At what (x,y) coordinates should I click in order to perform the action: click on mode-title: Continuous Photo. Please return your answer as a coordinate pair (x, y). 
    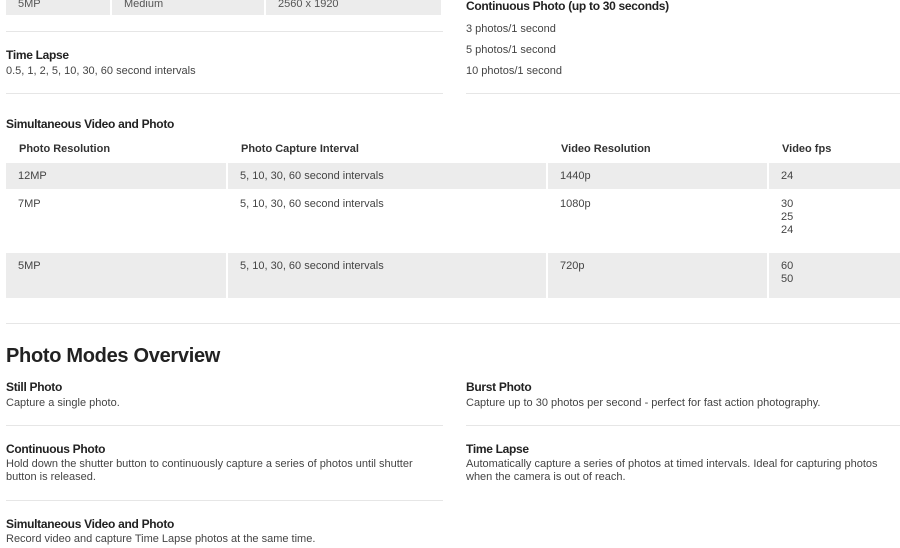
    Looking at the image, I should click on (56, 449).